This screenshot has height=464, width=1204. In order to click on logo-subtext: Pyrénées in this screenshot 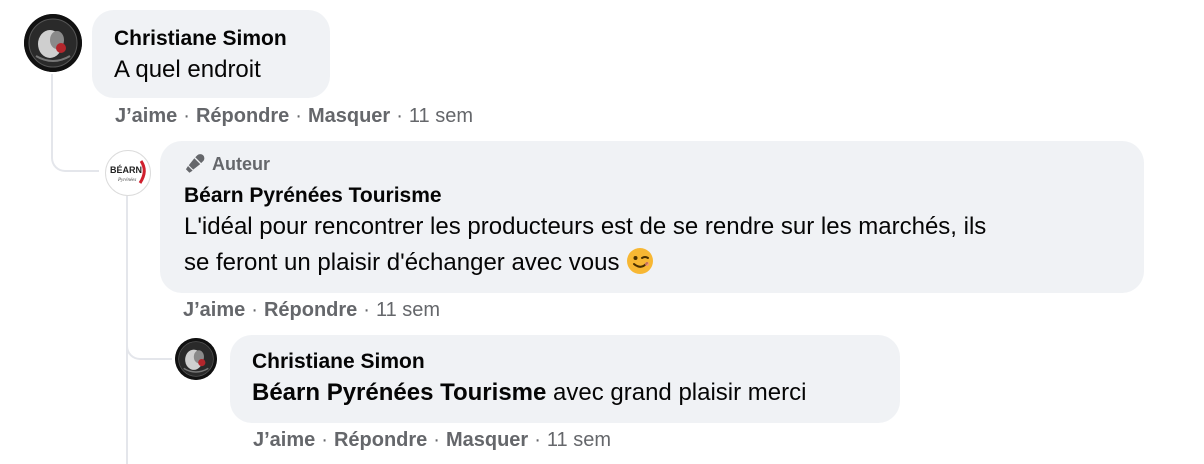, I will do `click(126, 180)`.